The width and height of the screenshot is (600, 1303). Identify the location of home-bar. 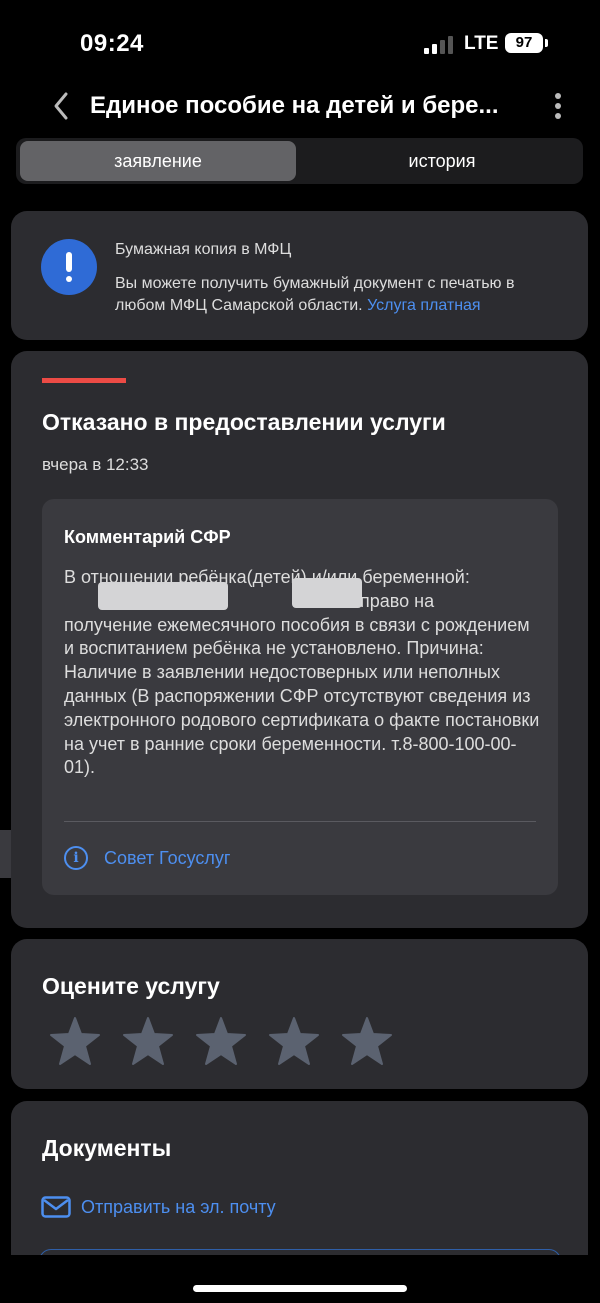
(300, 1279).